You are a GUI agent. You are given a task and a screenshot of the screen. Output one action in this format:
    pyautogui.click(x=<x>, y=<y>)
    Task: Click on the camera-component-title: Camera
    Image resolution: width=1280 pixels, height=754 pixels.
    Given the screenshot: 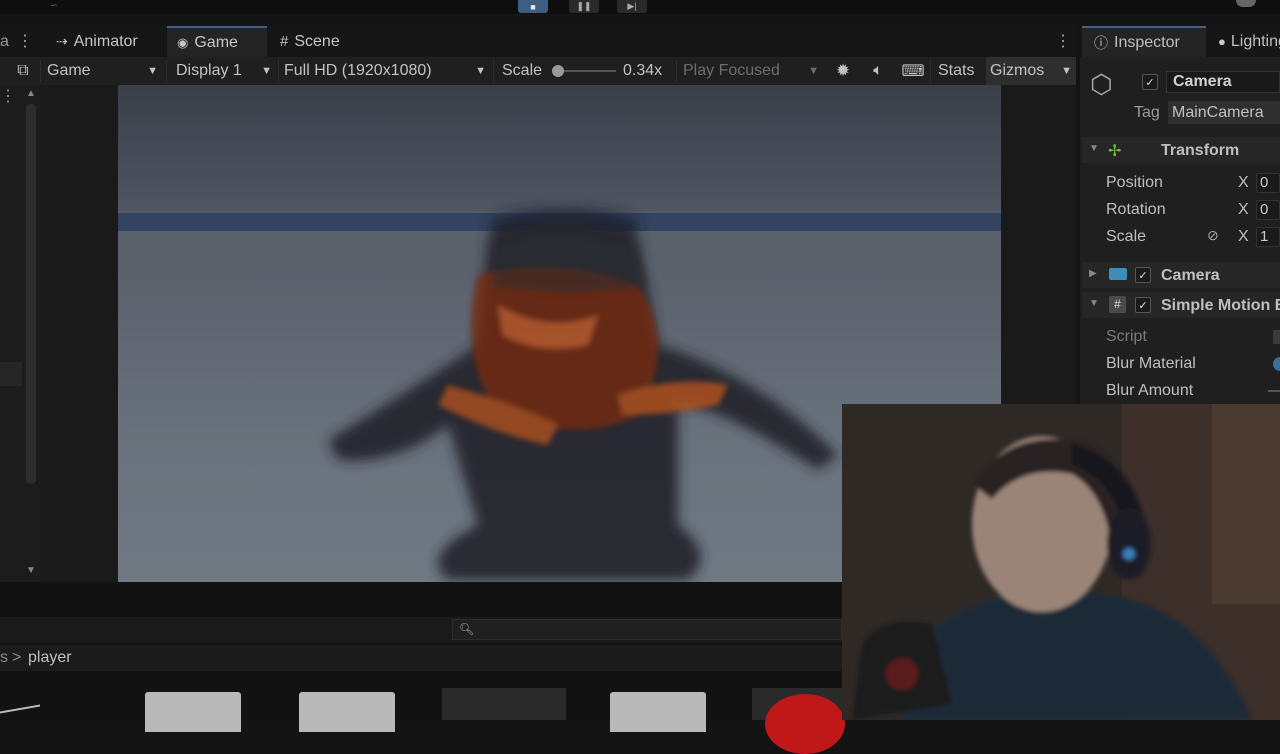 What is the action you would take?
    pyautogui.click(x=1190, y=275)
    